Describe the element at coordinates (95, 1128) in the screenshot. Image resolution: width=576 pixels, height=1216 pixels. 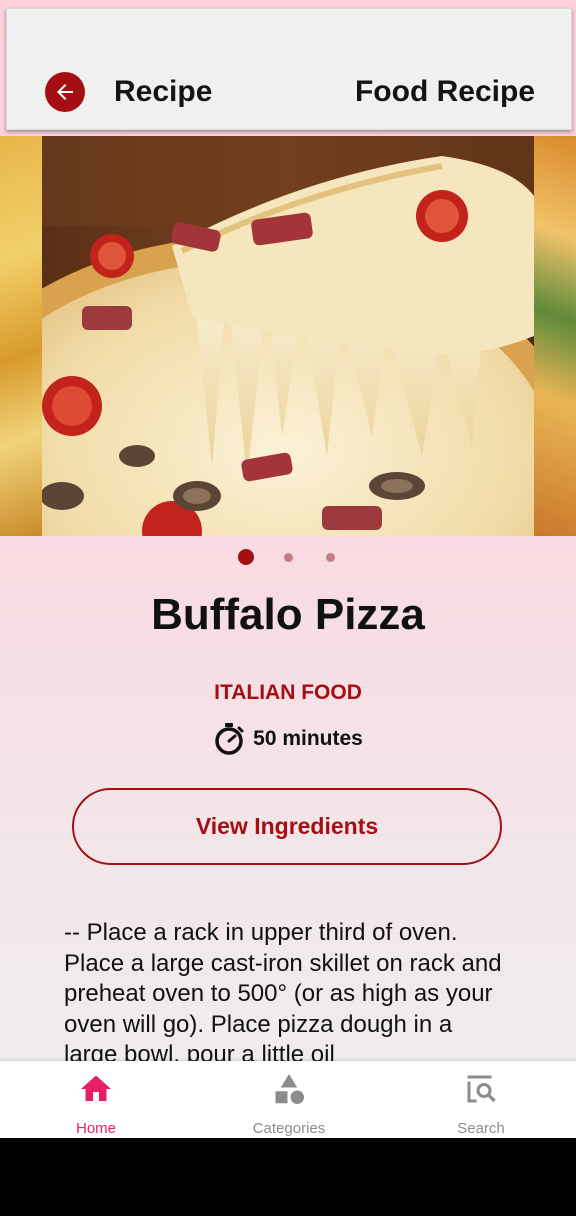
I see `nav-home-label: Home` at that location.